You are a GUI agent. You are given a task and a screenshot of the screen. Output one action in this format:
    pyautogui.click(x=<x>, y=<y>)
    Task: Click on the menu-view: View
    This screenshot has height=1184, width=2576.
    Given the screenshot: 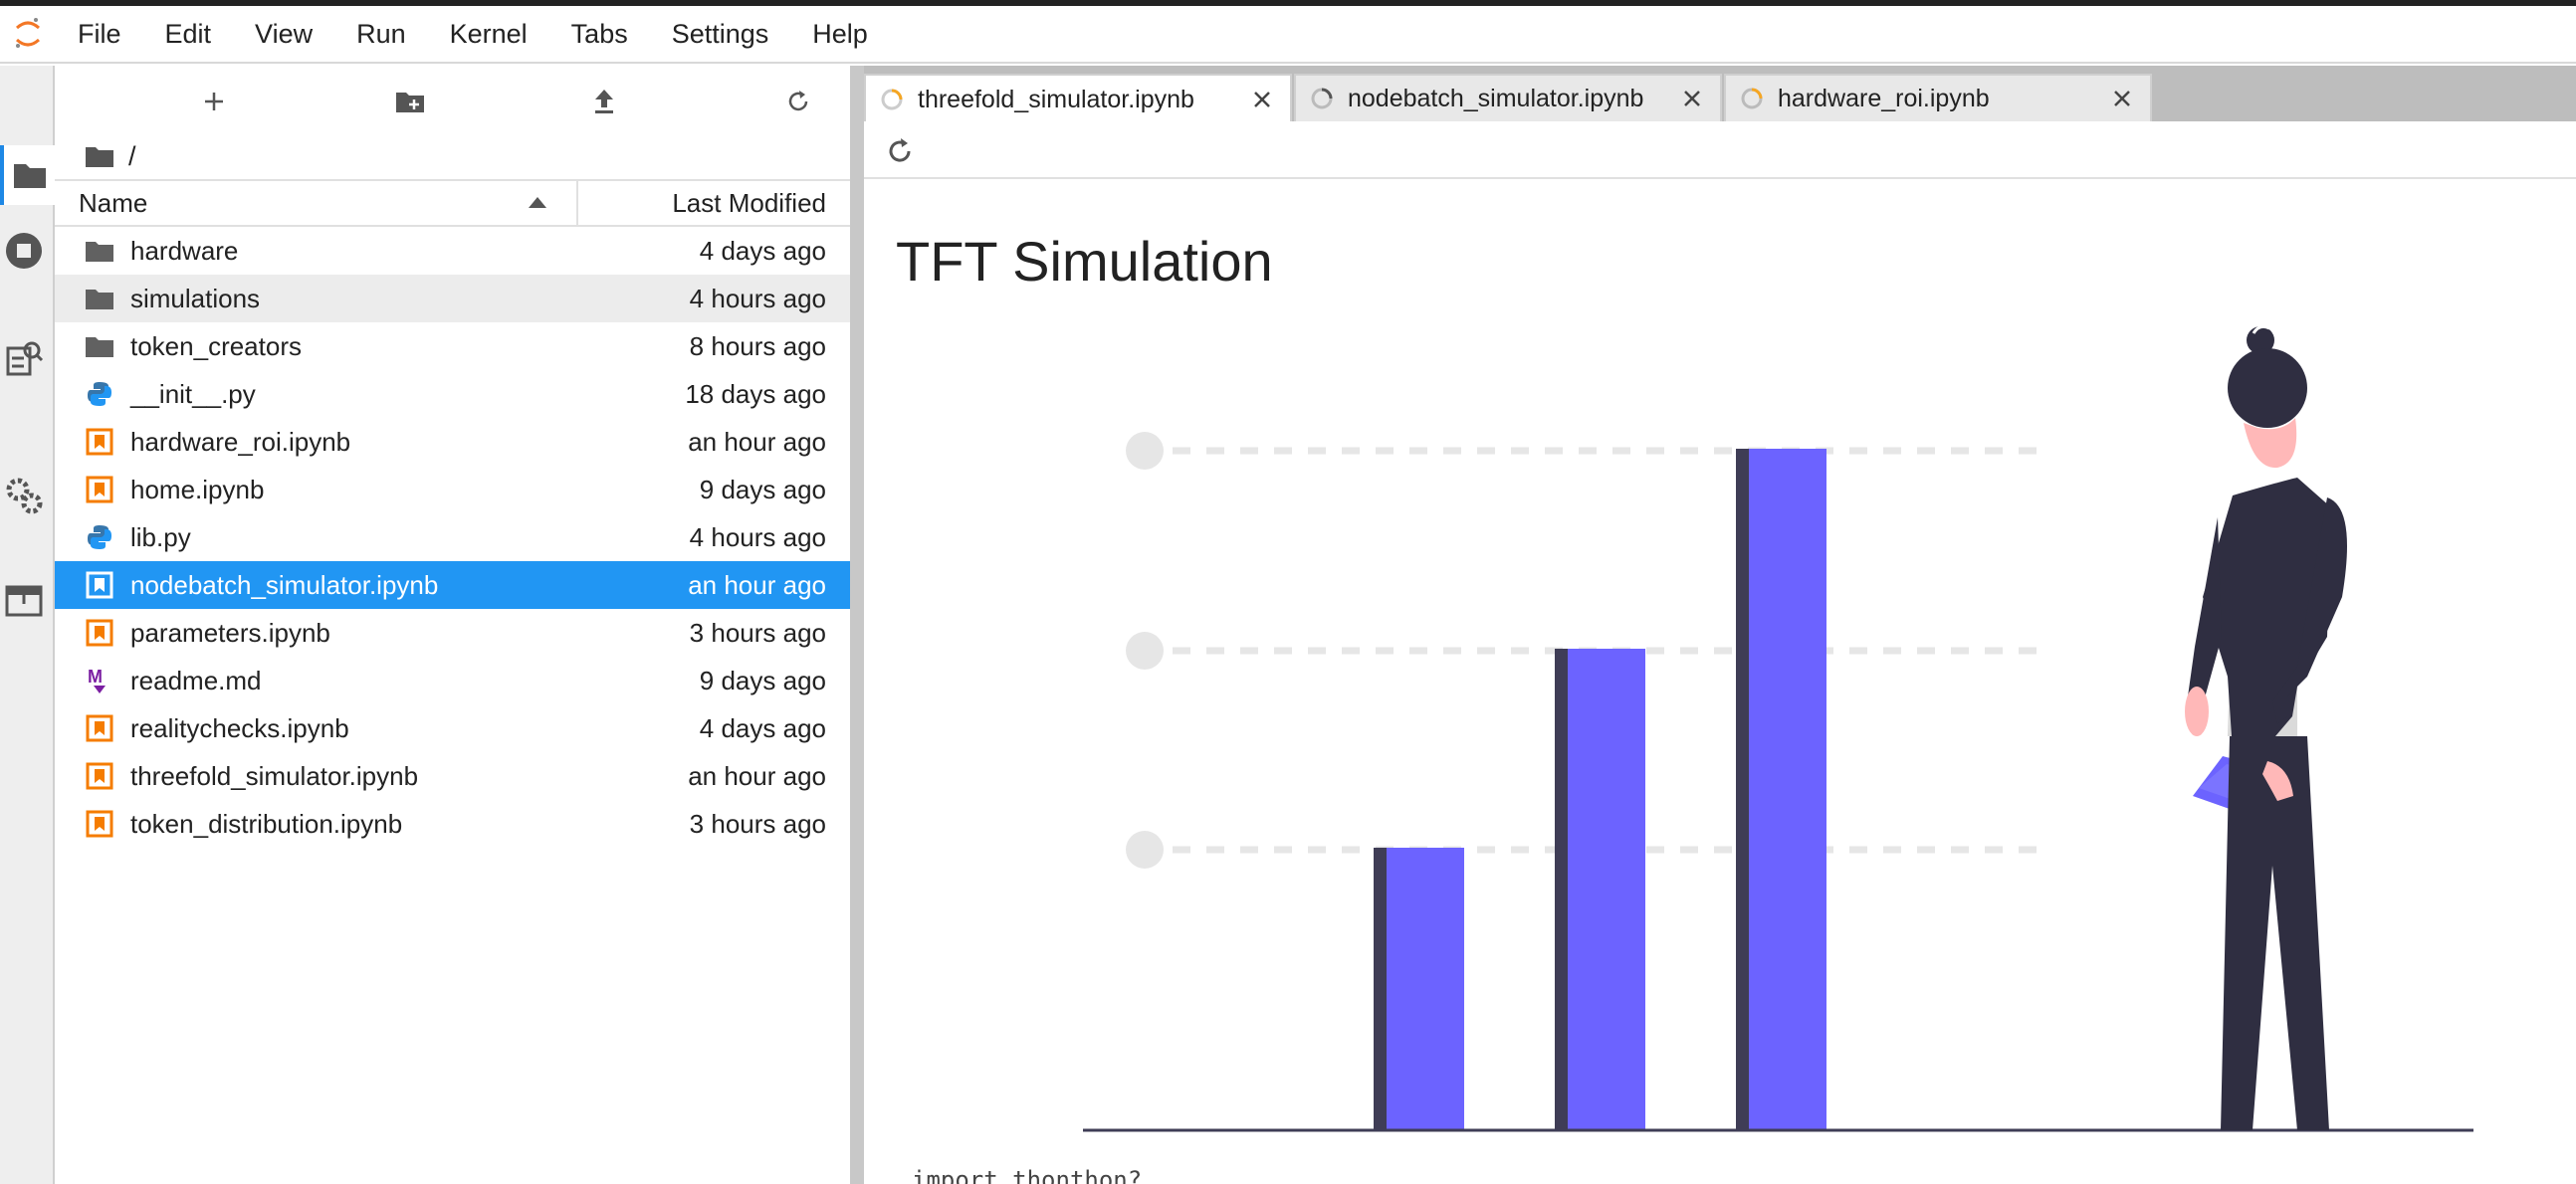 What is the action you would take?
    pyautogui.click(x=283, y=34)
    